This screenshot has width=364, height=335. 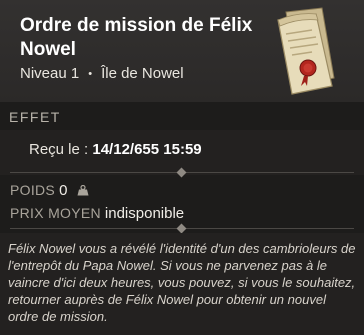 What do you see at coordinates (63, 190) in the screenshot?
I see `weight-value: 0` at bounding box center [63, 190].